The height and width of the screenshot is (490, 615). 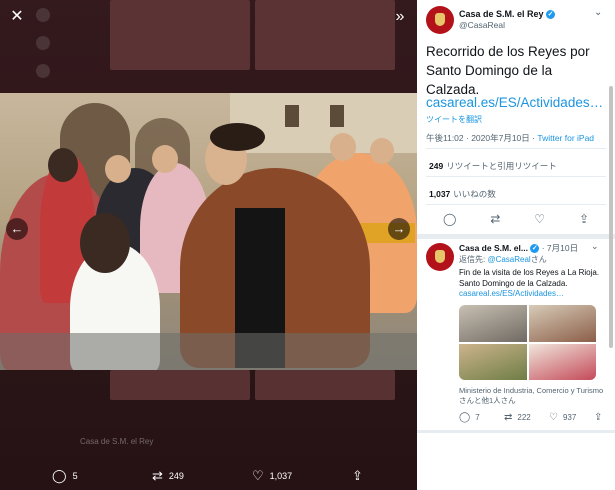 I want to click on account-handle: @CasaReal, so click(x=482, y=25).